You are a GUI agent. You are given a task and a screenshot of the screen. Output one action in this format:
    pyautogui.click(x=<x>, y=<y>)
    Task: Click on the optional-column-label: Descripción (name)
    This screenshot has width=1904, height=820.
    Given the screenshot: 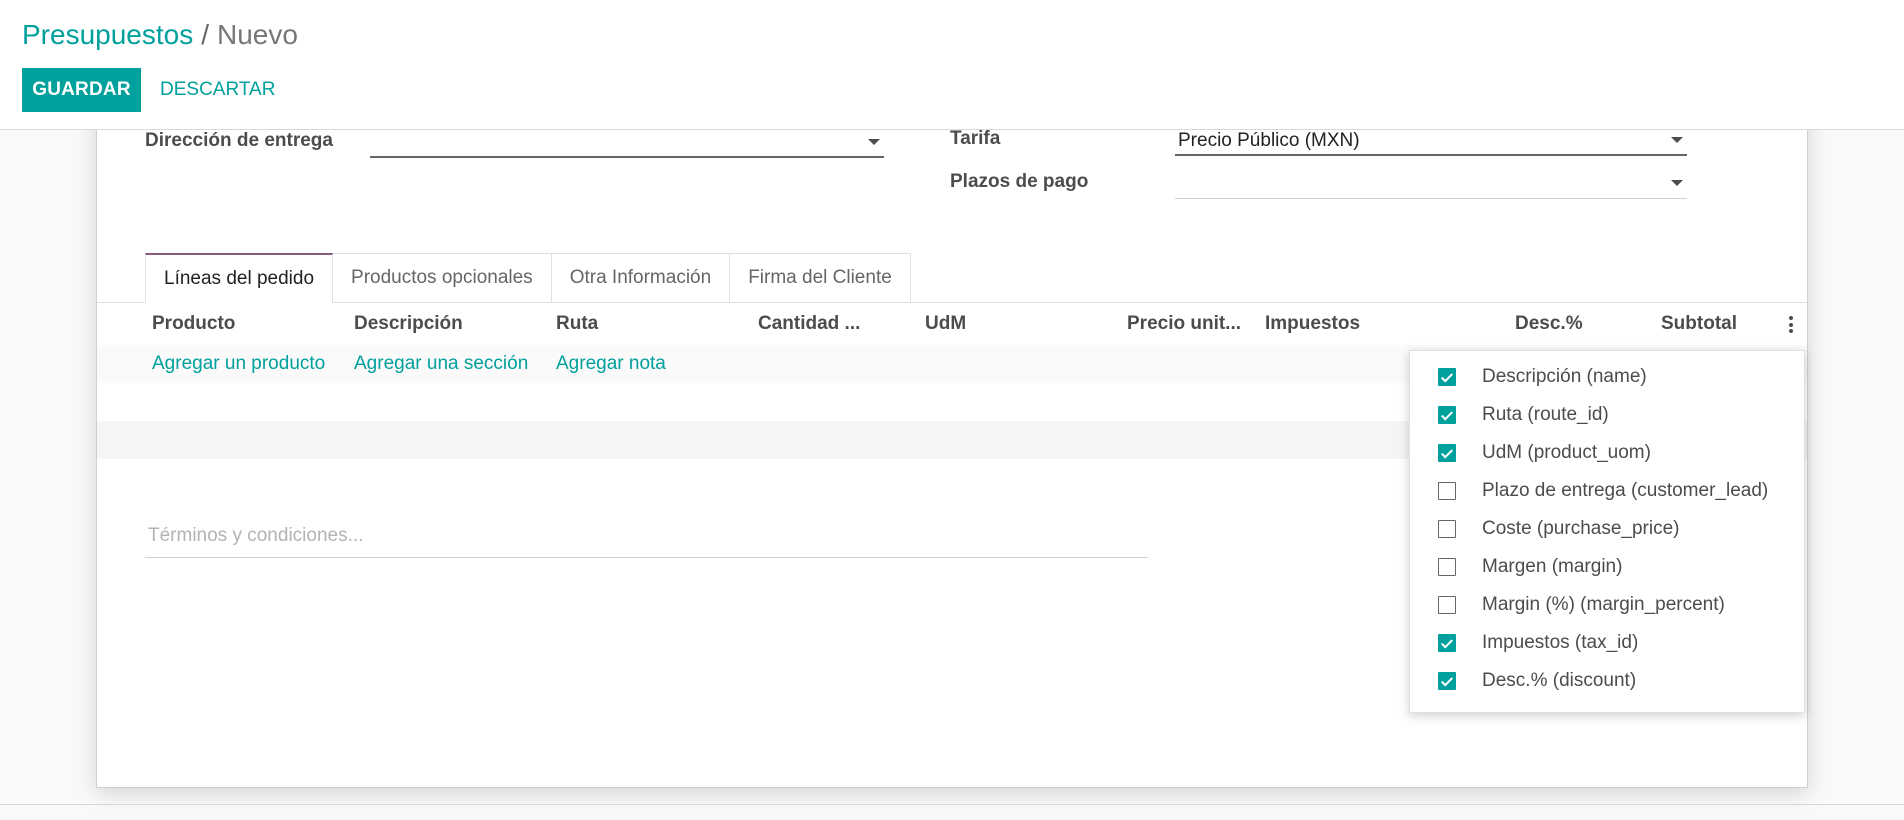 What is the action you would take?
    pyautogui.click(x=1564, y=376)
    